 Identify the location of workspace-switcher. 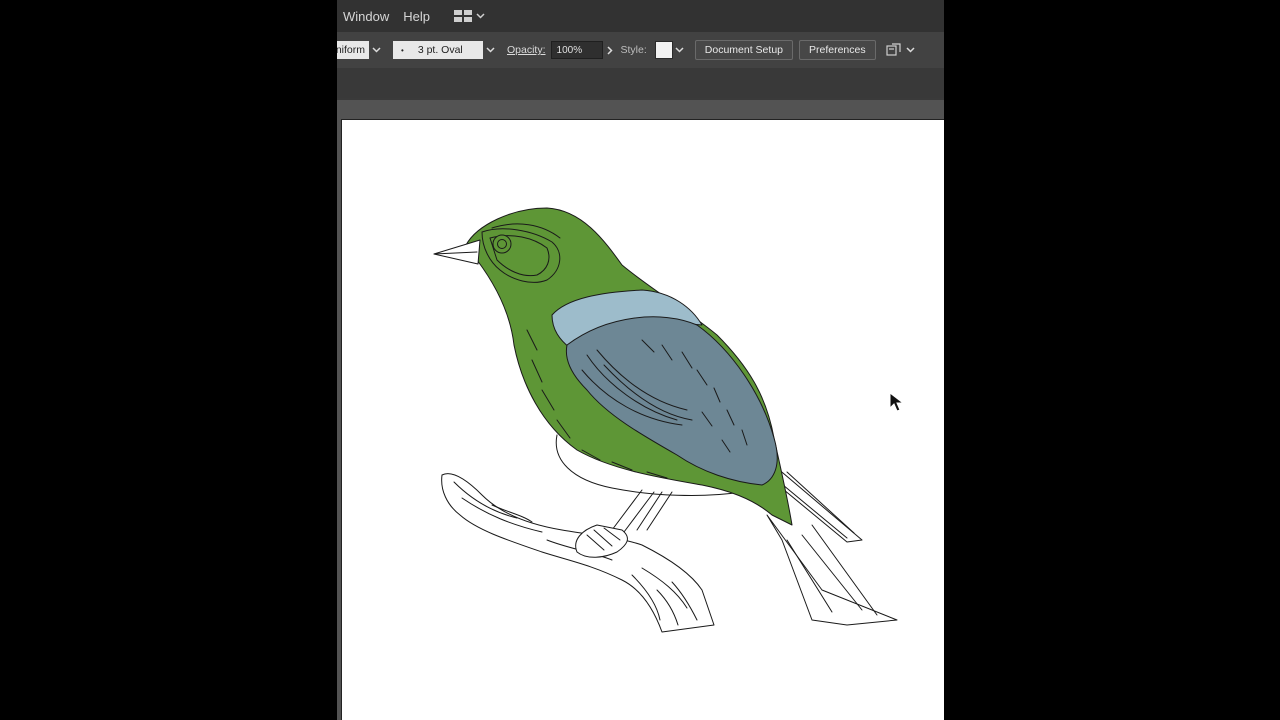
(469, 16).